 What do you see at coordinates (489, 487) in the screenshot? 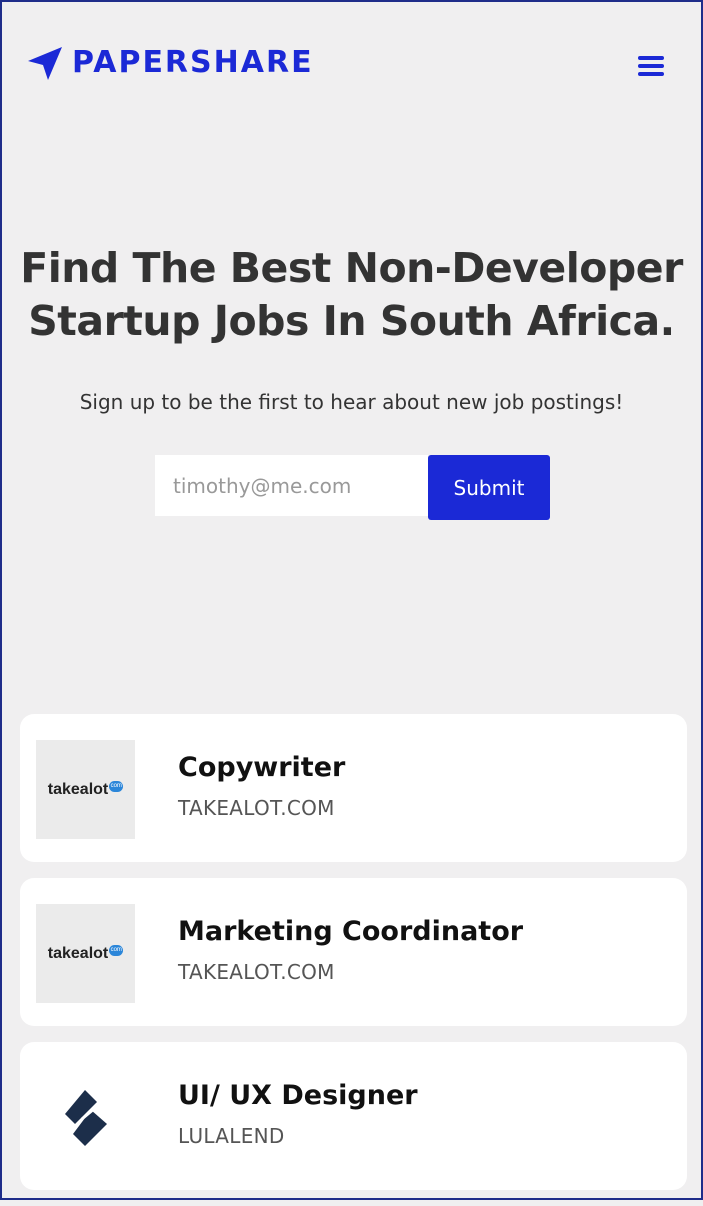
I see `submit-button: Submit` at bounding box center [489, 487].